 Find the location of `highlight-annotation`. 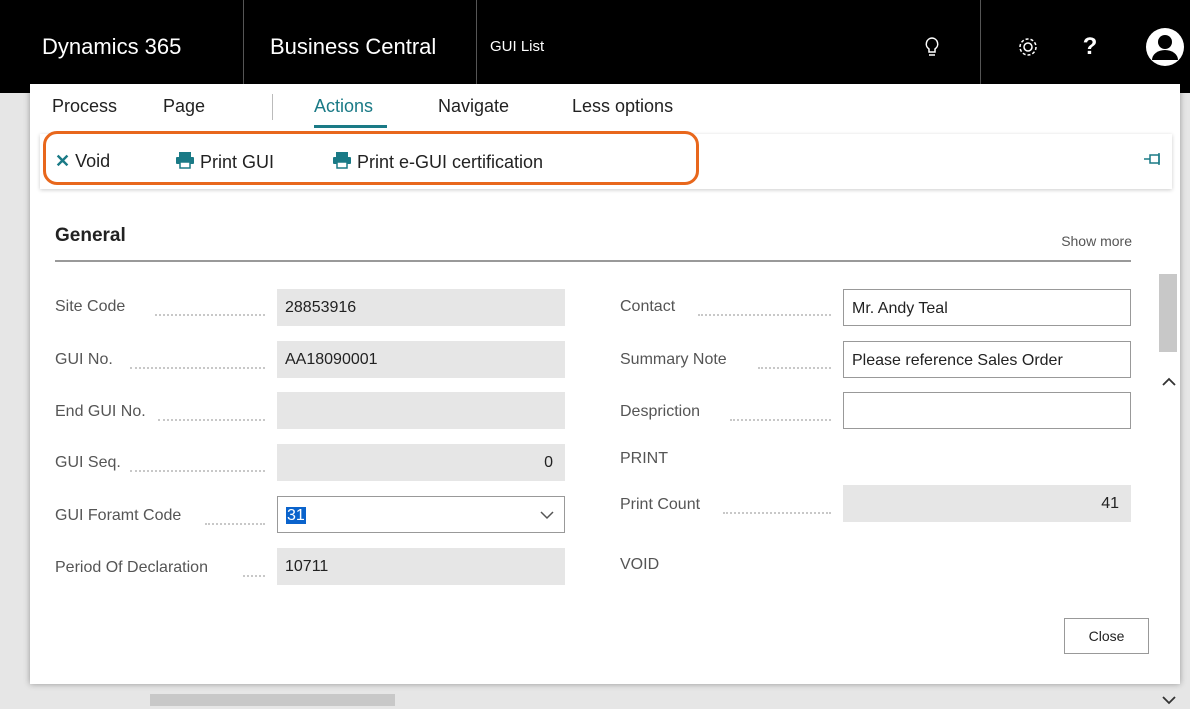

highlight-annotation is located at coordinates (371, 158).